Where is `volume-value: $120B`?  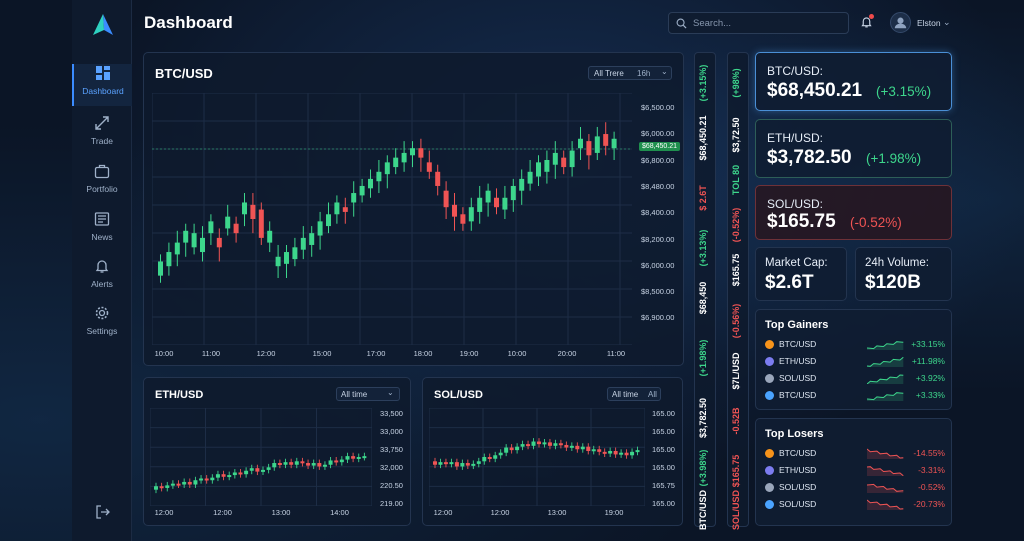 volume-value: $120B is located at coordinates (893, 282).